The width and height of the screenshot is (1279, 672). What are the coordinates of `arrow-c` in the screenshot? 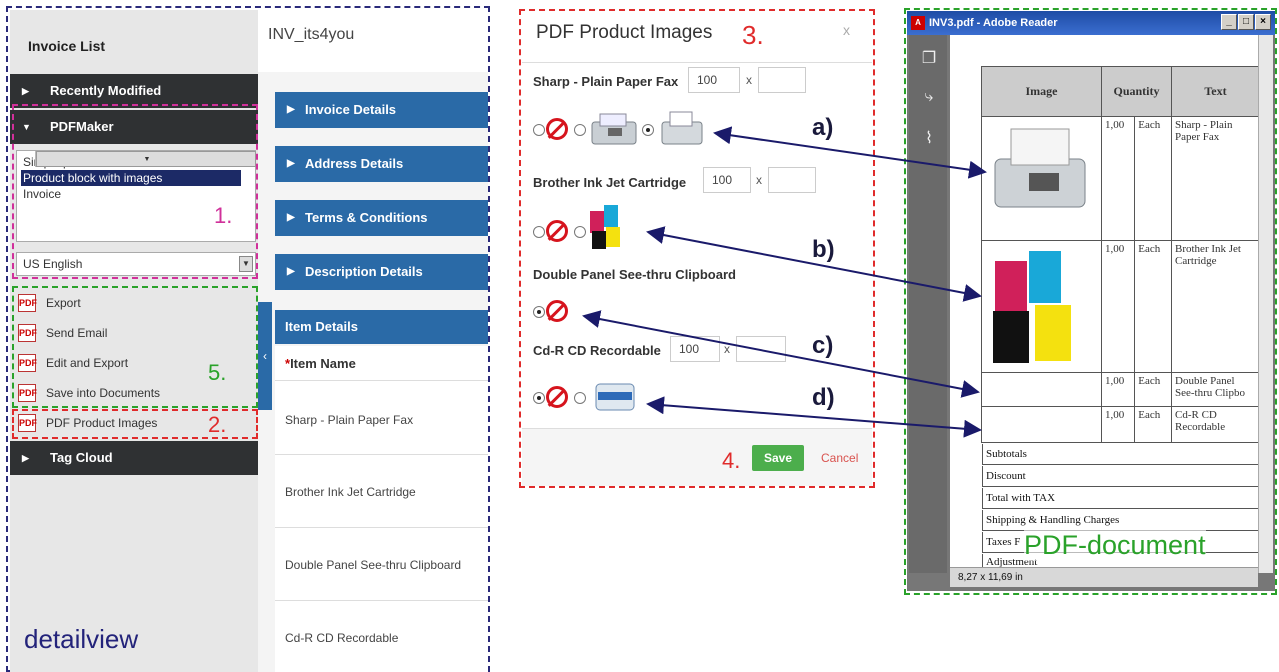 It's located at (781, 354).